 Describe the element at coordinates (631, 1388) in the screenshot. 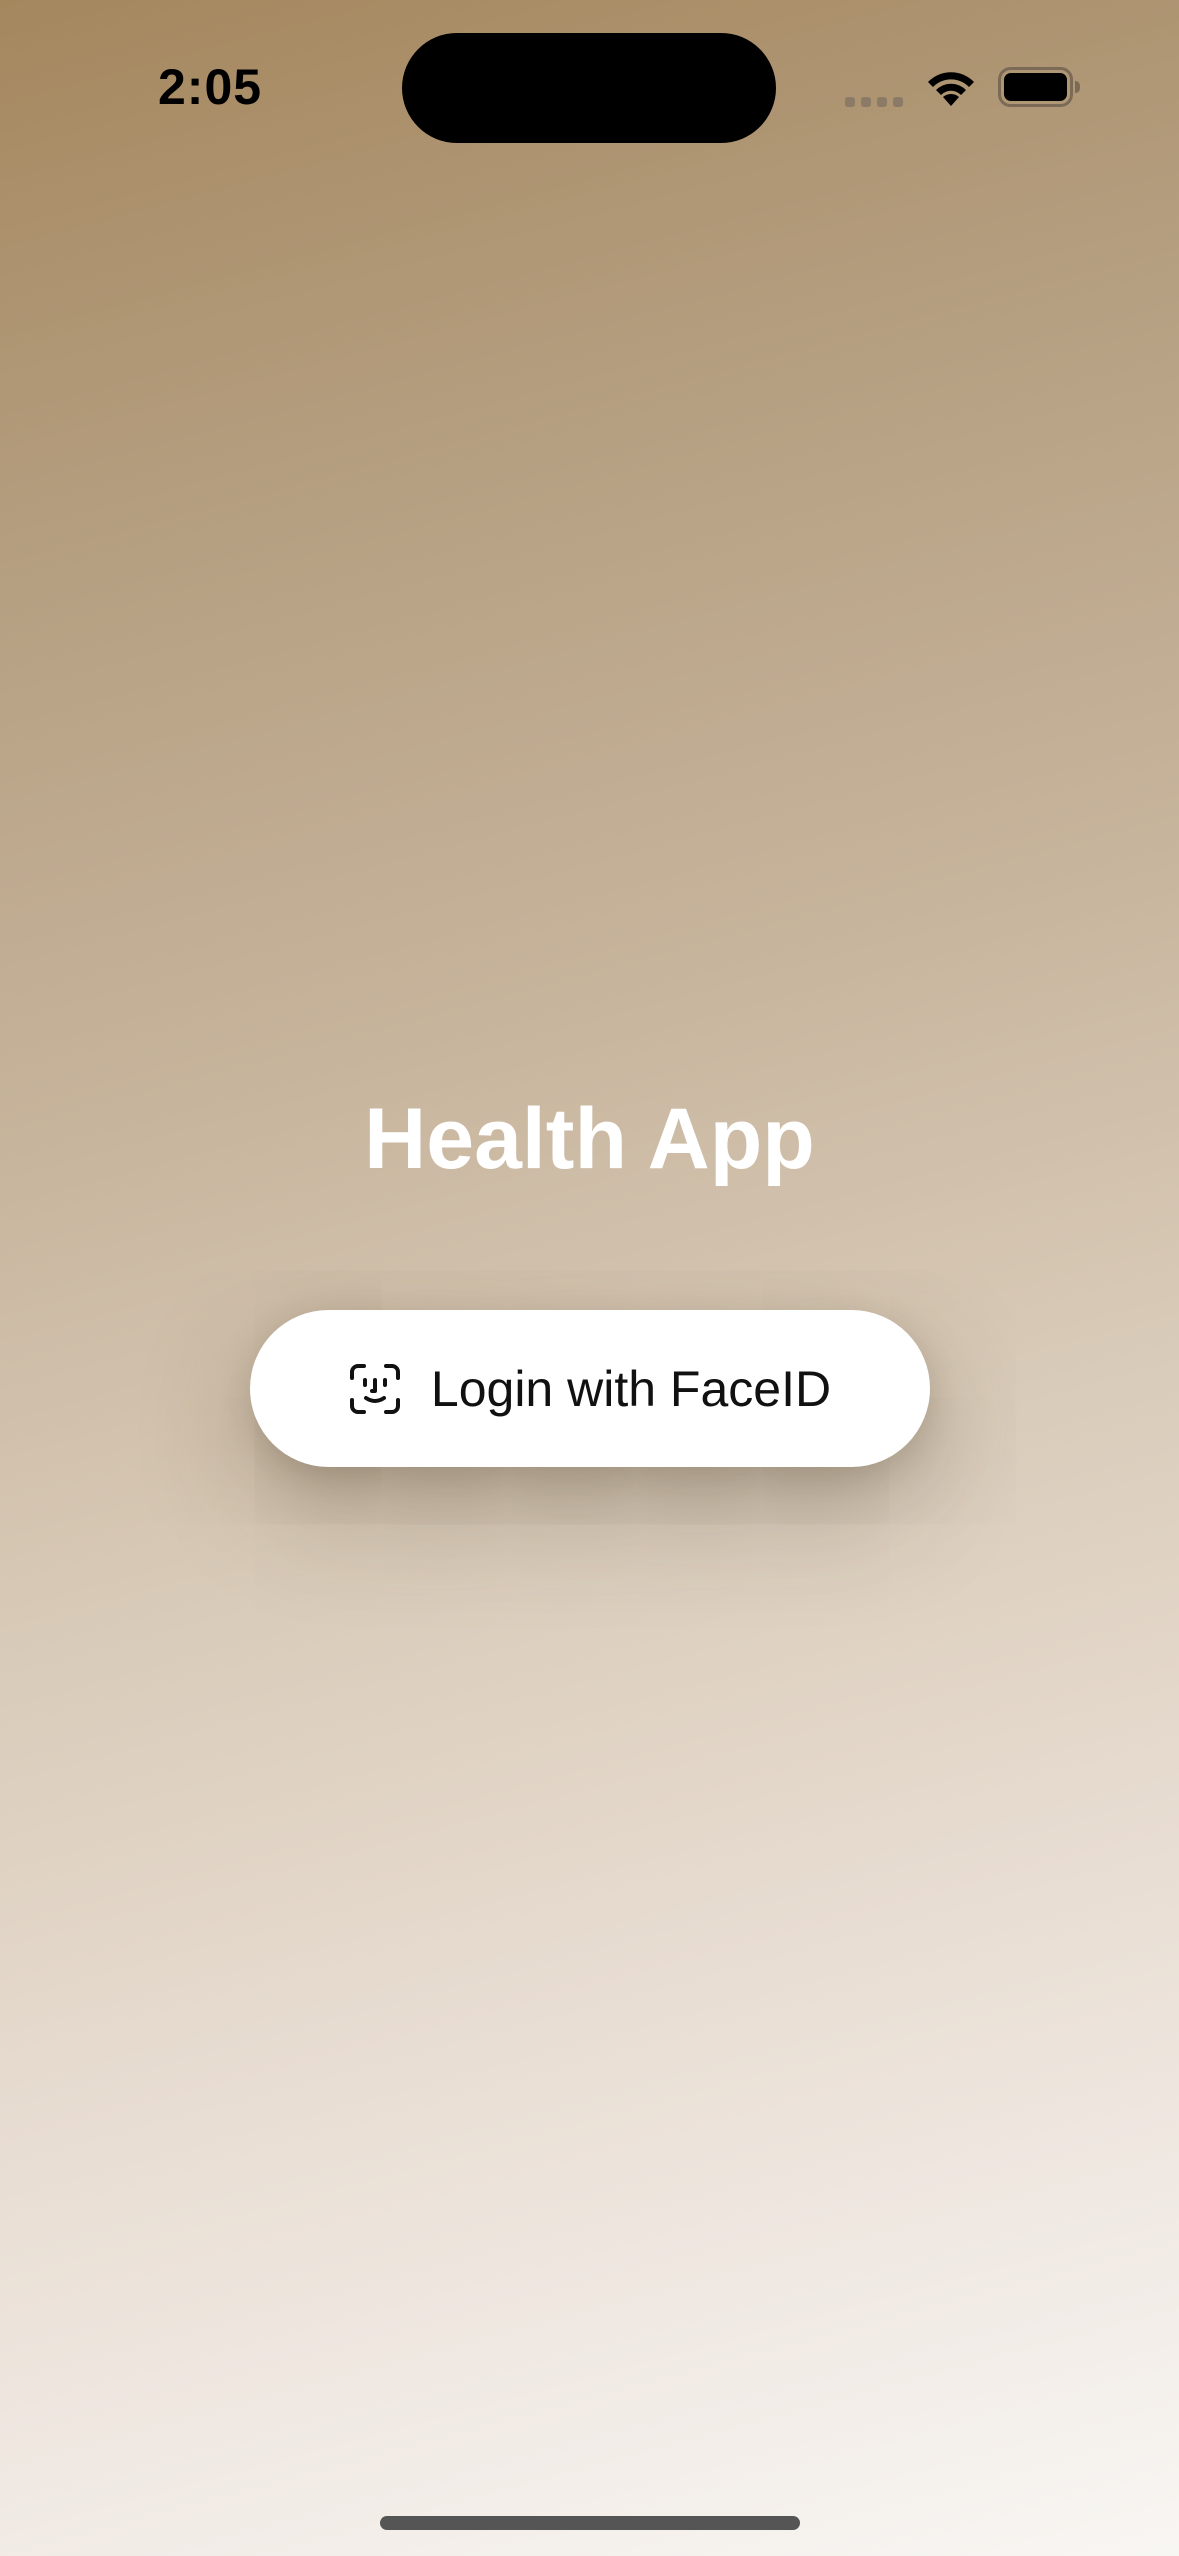

I see `login-button-label: Login with FaceID` at that location.